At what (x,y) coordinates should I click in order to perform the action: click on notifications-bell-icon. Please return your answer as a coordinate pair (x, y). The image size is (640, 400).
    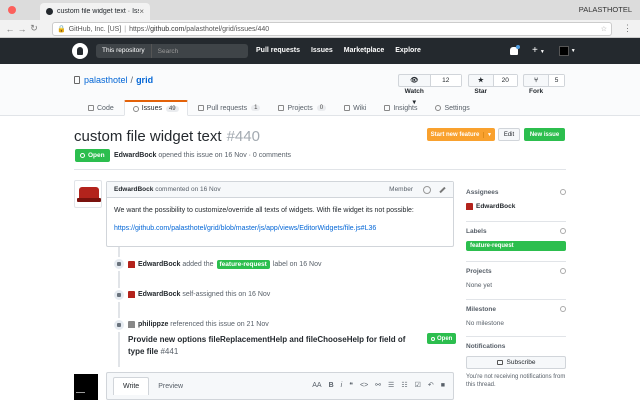
    Looking at the image, I should click on (515, 49).